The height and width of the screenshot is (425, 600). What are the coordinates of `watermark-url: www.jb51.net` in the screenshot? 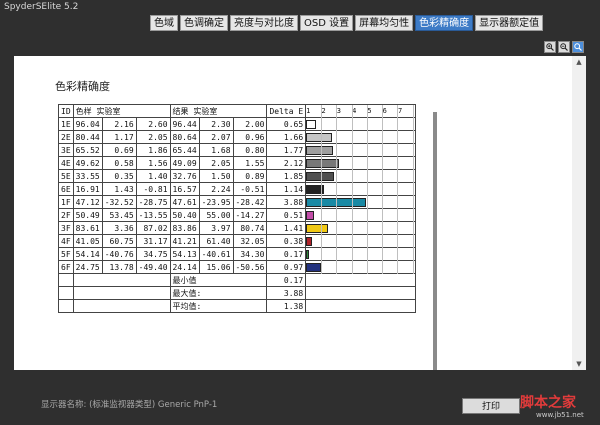 It's located at (560, 415).